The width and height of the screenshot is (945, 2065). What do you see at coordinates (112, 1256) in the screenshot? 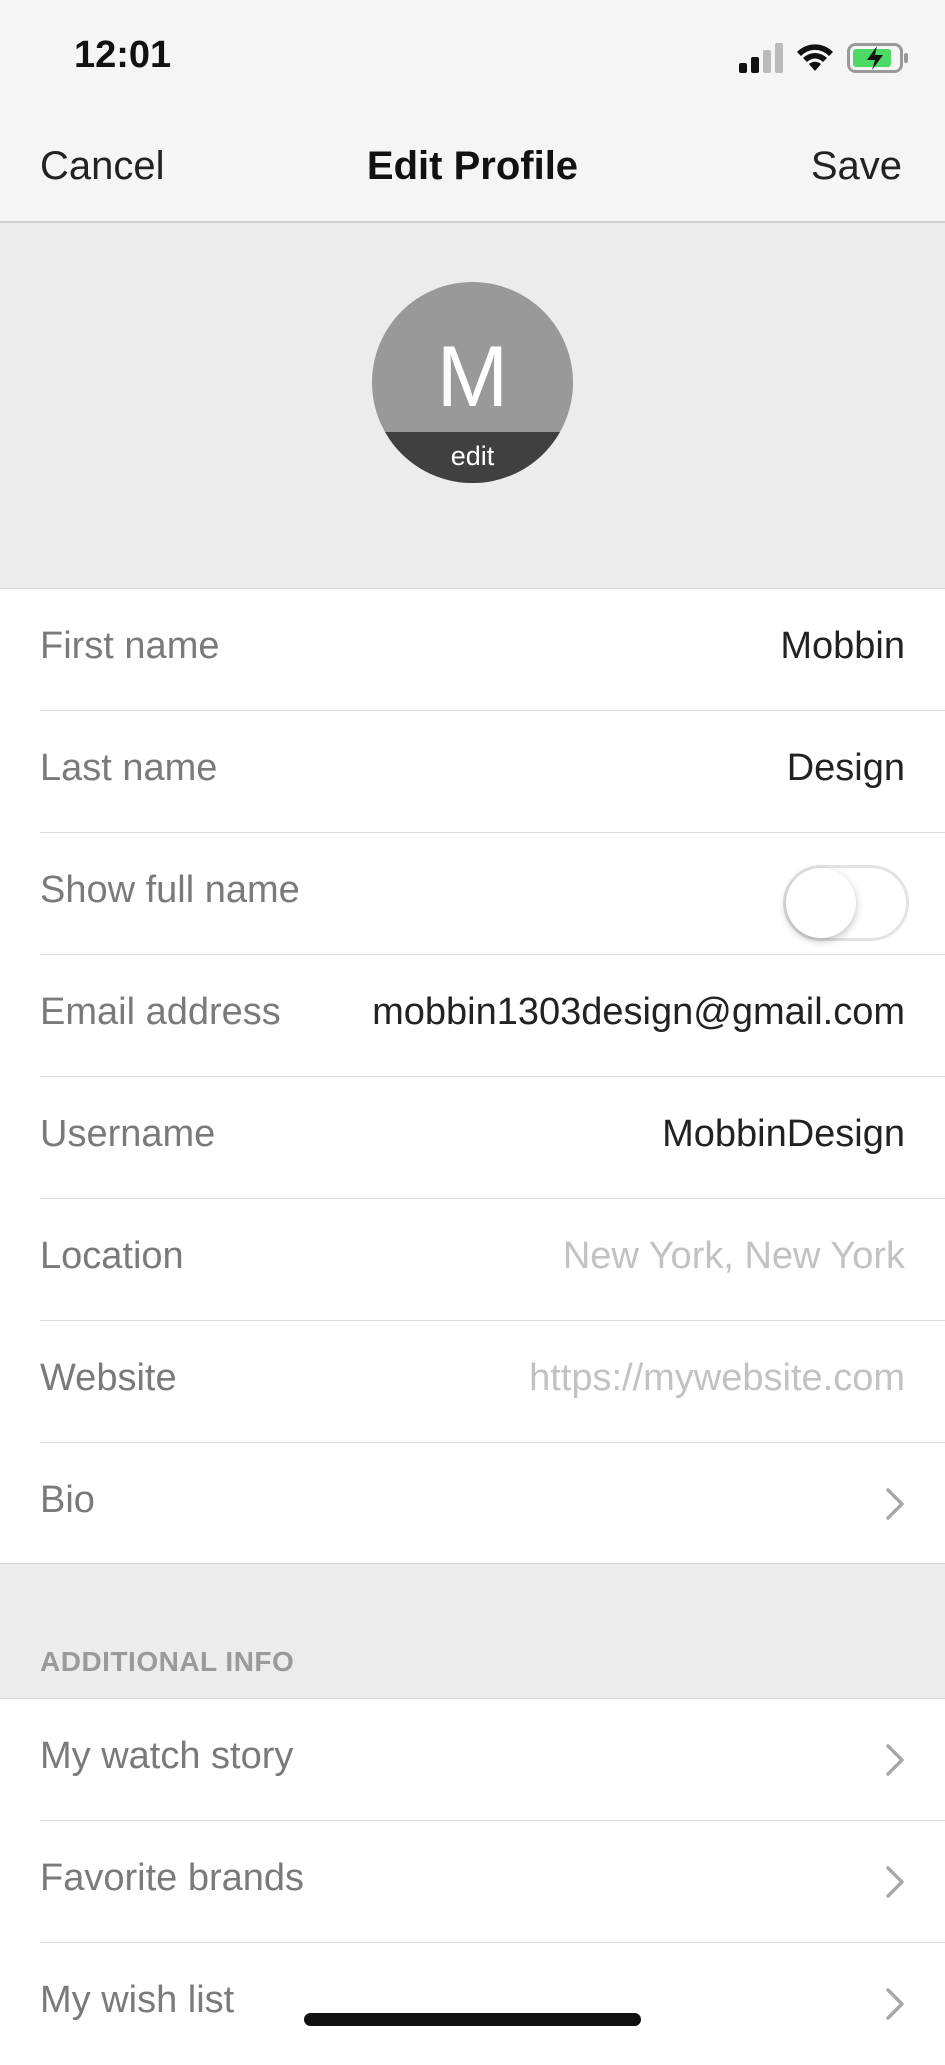
I see `location-label: Location` at bounding box center [112, 1256].